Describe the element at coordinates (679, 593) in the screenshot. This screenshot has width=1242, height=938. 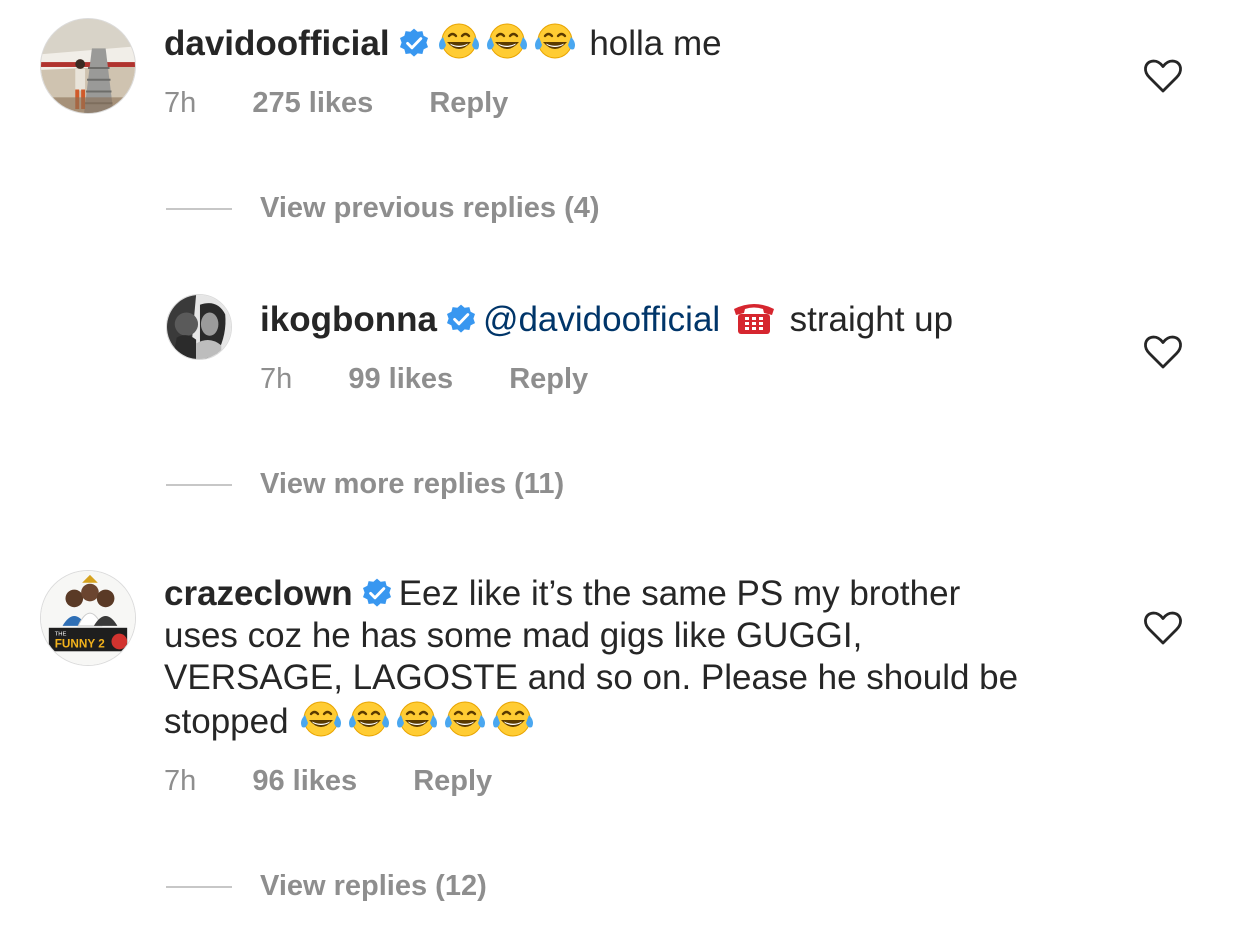
I see `comment-text-line: Eez like it’s the same PS my brother` at that location.